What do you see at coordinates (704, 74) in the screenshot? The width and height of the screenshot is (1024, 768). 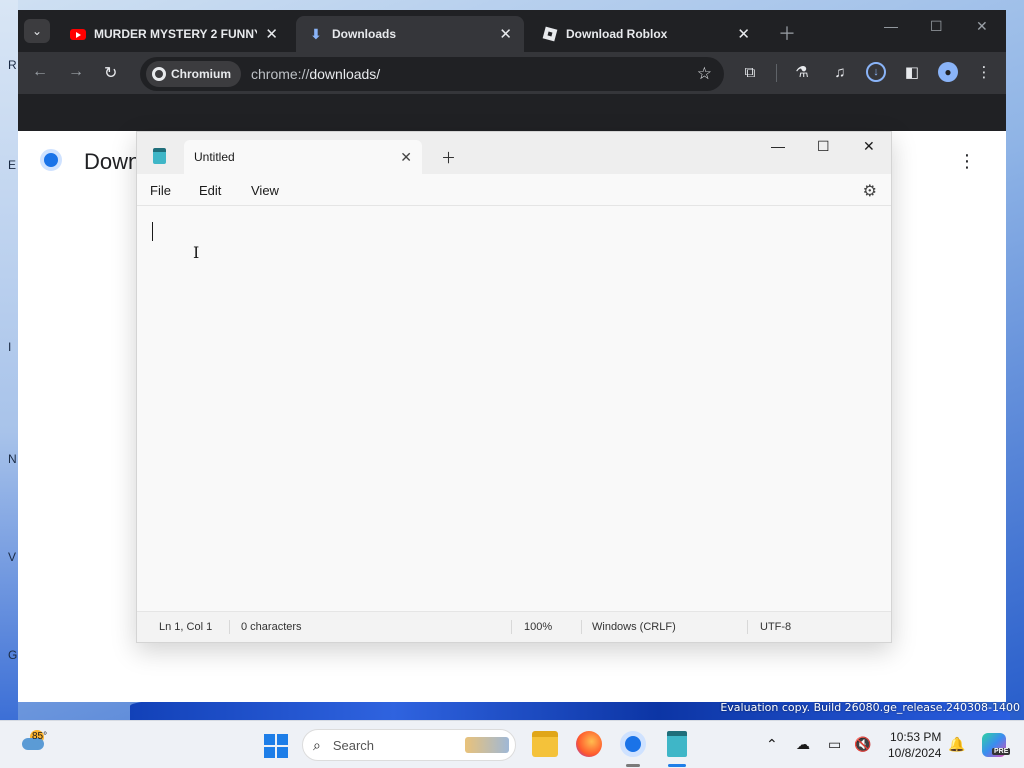 I see `bookmark-star-icon: ☆` at bounding box center [704, 74].